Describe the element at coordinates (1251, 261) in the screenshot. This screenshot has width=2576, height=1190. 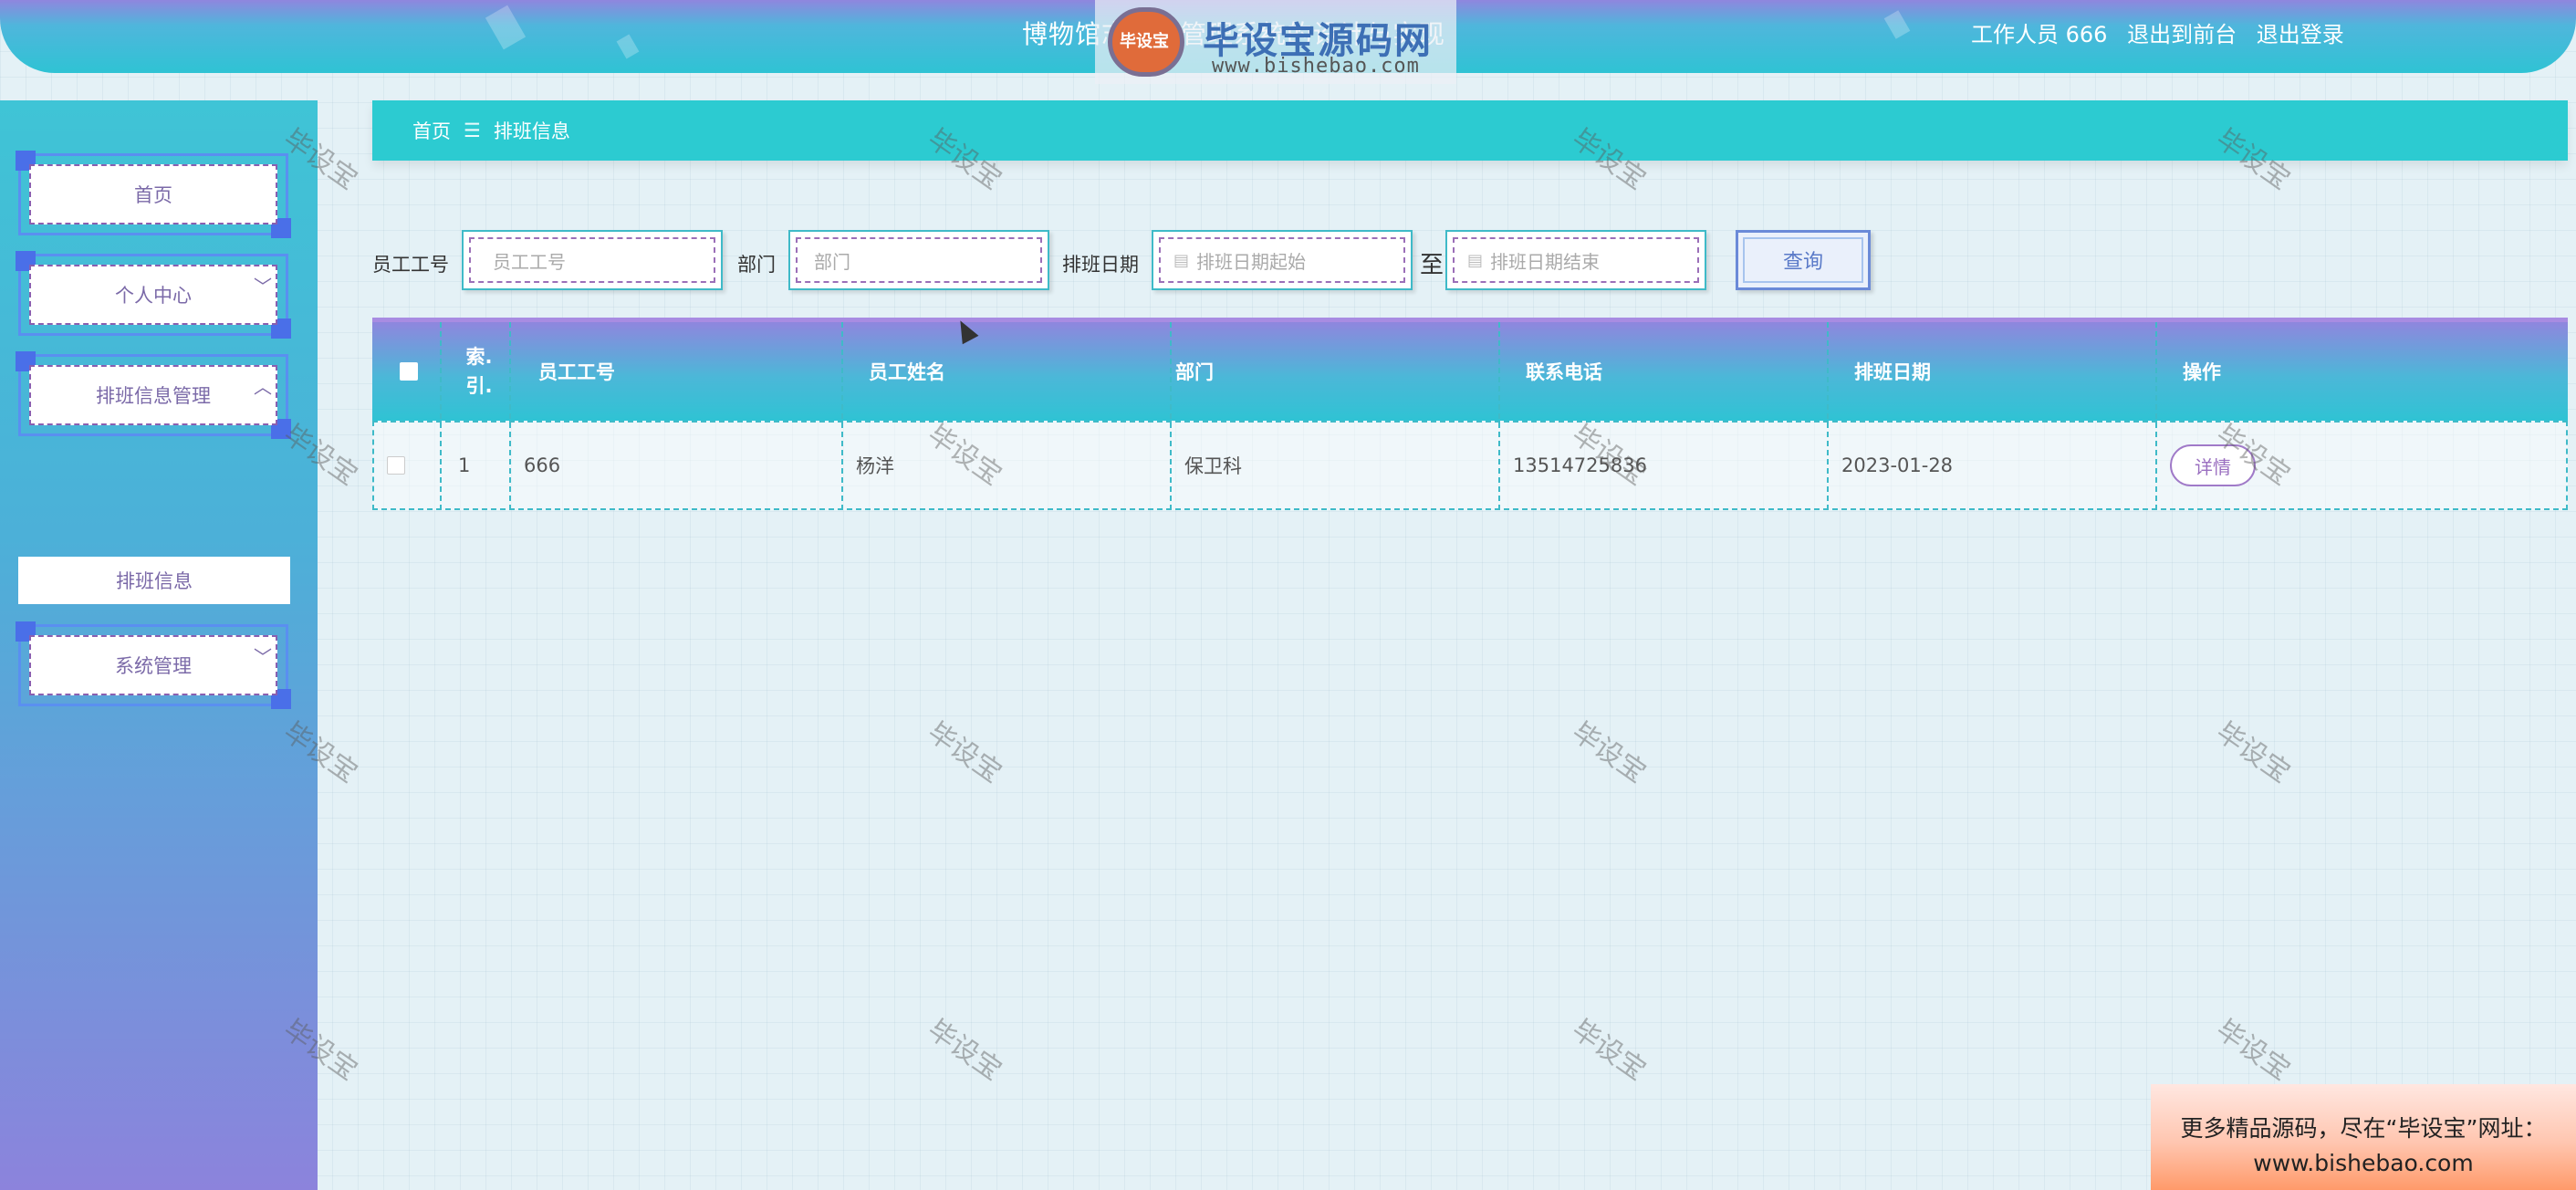
I see `date-start-placeholder: 排班日期起始` at that location.